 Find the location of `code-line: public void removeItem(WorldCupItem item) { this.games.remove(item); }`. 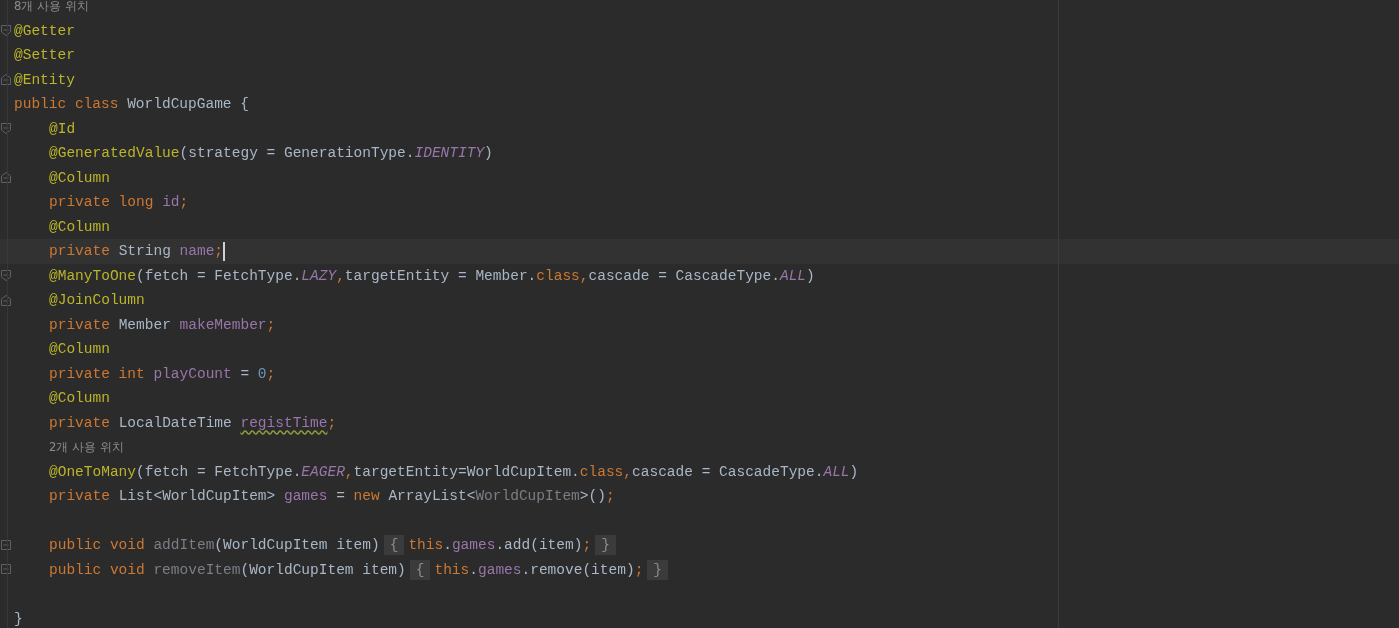

code-line: public void removeItem(WorldCupItem item) { this.games.remove(item); } is located at coordinates (361, 569).